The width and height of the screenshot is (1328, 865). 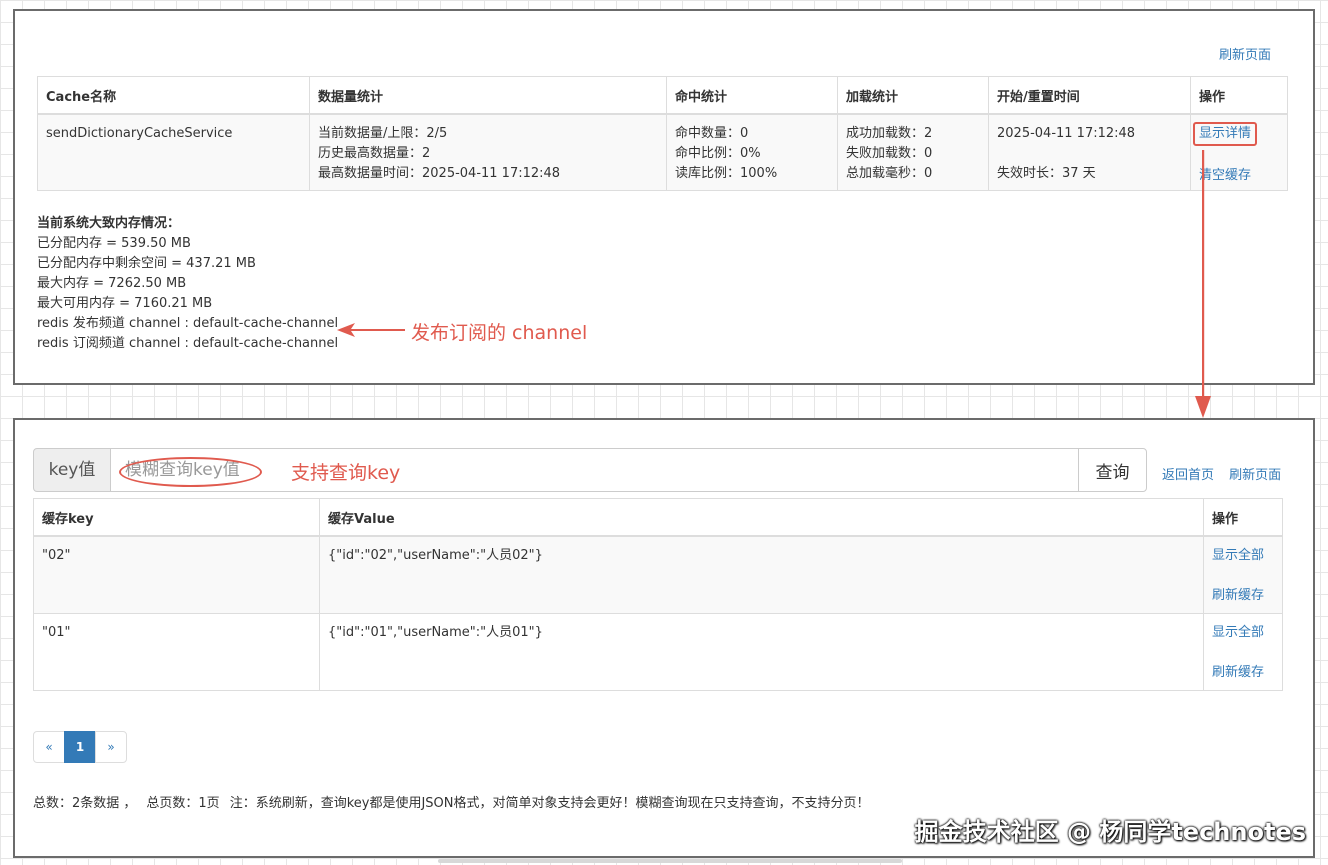 What do you see at coordinates (752, 95) in the screenshot?
I see `col-hit-stats: 命中统计` at bounding box center [752, 95].